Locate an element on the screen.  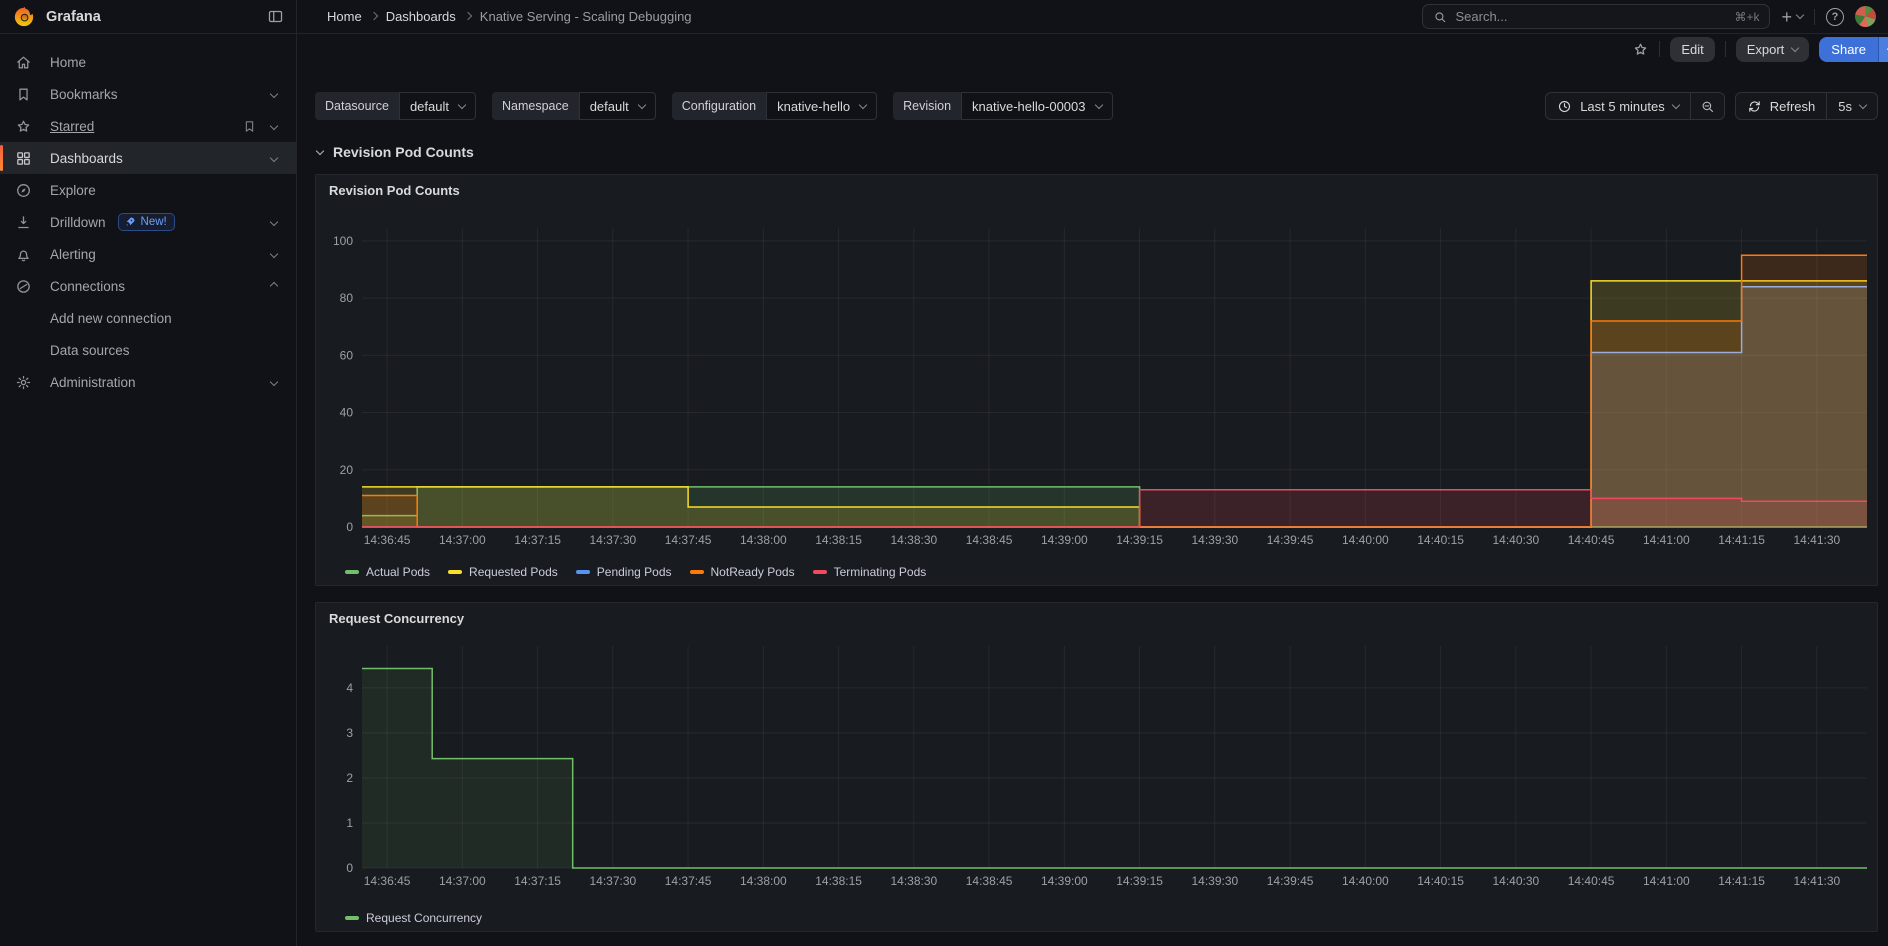
y-tick-label: 0 is located at coordinates (349, 868).